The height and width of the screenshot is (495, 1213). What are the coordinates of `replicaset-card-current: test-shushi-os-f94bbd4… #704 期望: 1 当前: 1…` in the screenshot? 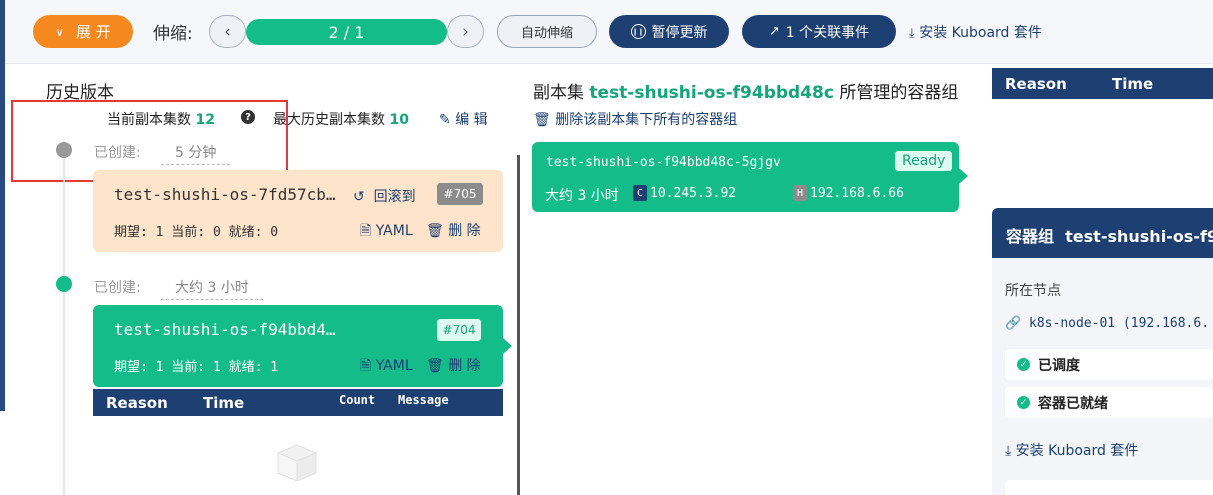 It's located at (298, 346).